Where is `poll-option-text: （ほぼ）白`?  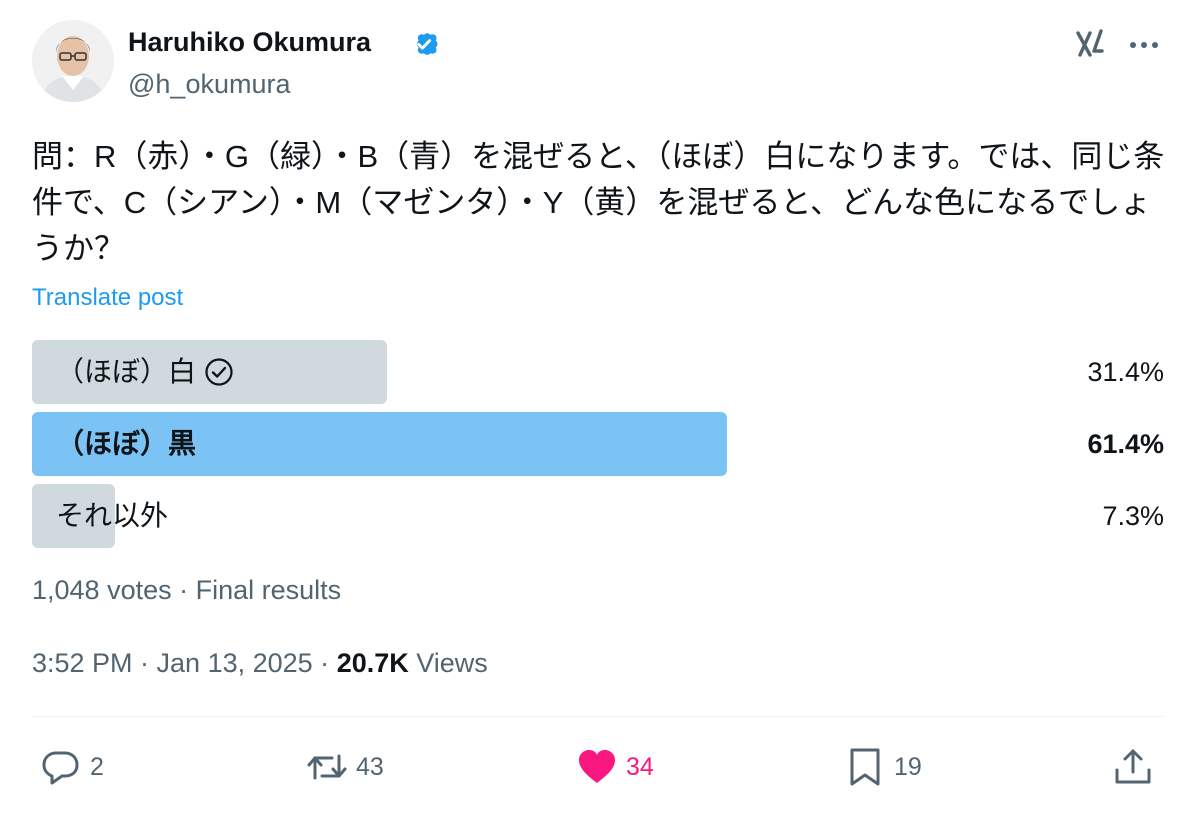
poll-option-text: （ほぼ）白 is located at coordinates (126, 371).